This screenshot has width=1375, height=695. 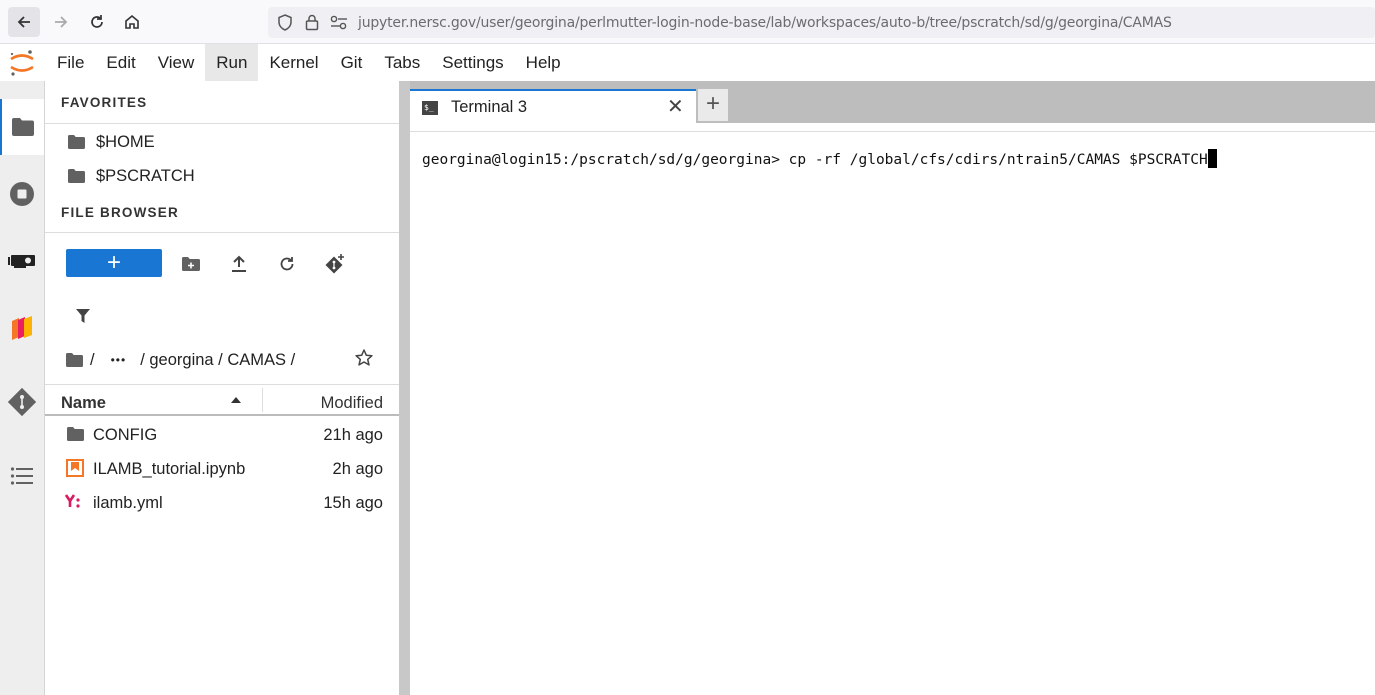 What do you see at coordinates (70, 62) in the screenshot?
I see `menu-file: File` at bounding box center [70, 62].